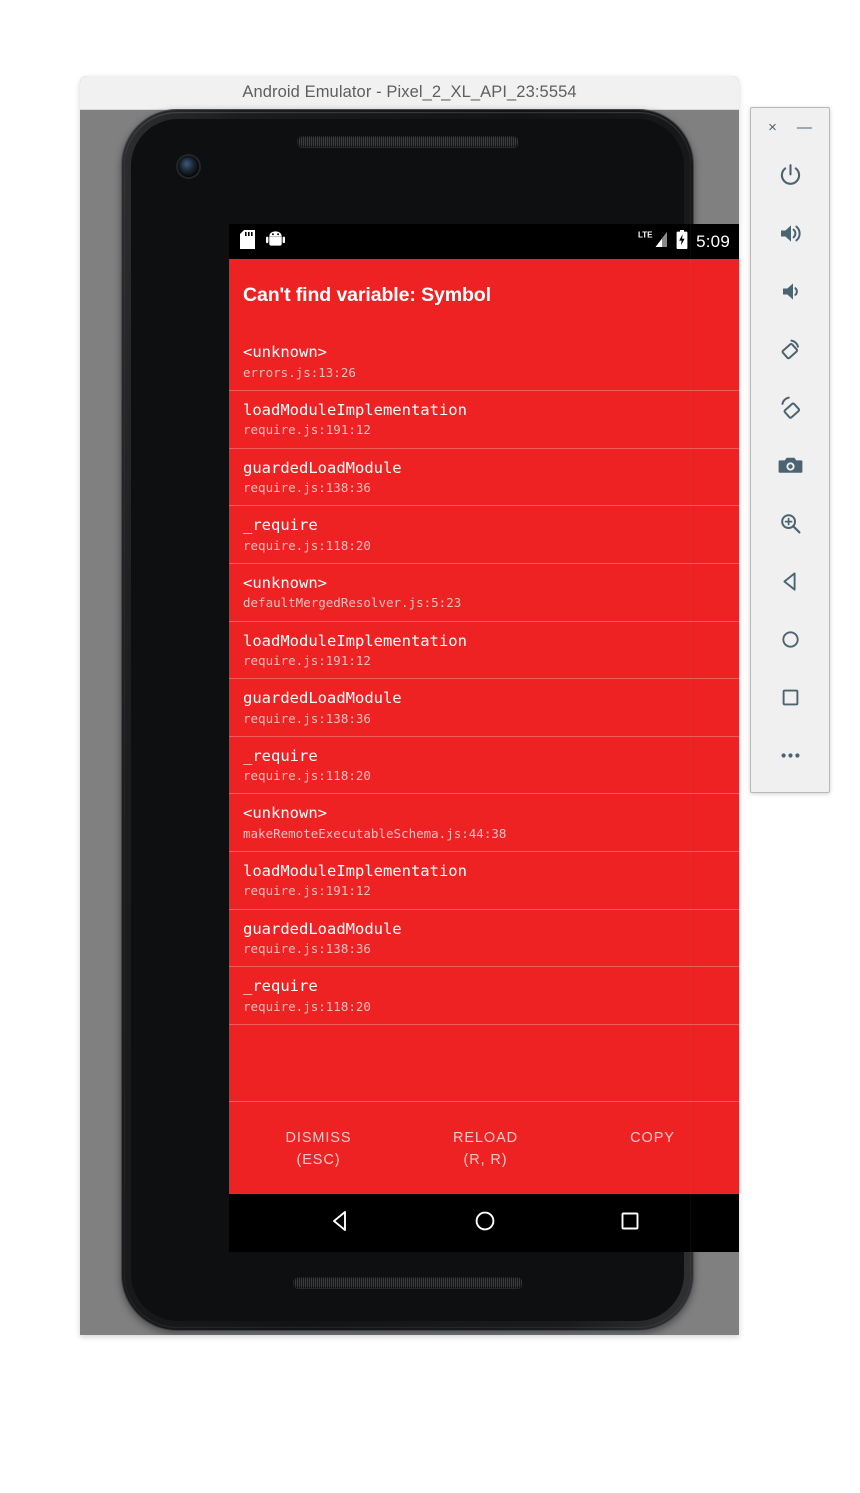 The width and height of the screenshot is (860, 1493). I want to click on android-navigation-bar, so click(484, 1223).